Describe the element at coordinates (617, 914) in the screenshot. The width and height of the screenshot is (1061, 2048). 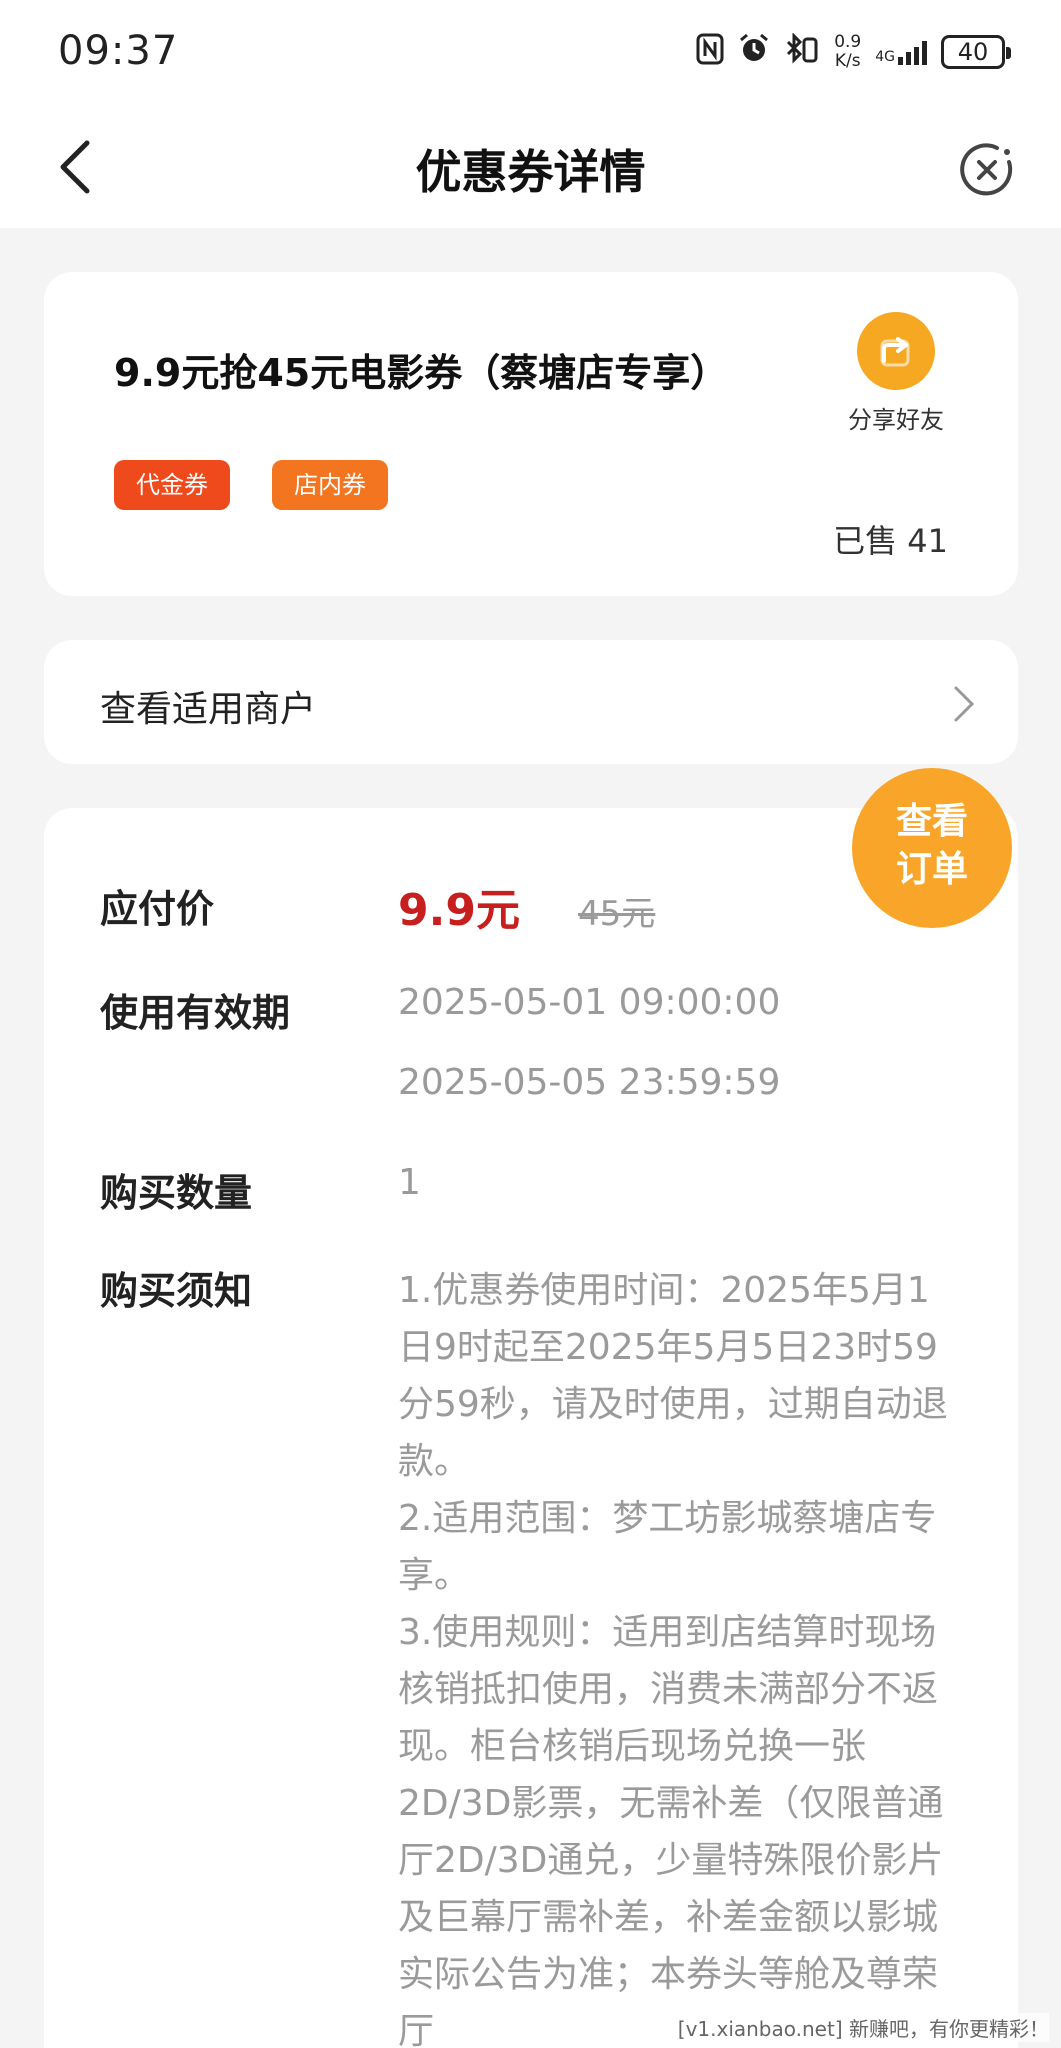
I see `price-original: 45元` at that location.